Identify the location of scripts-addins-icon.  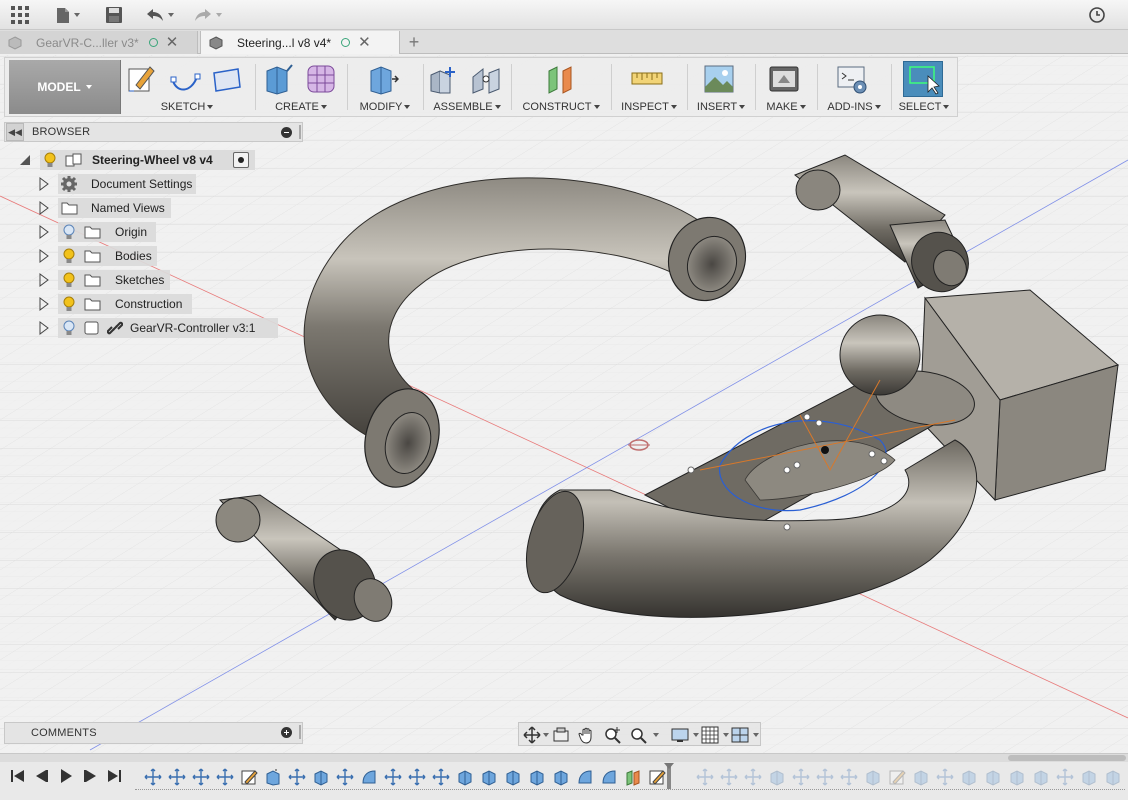
(852, 79).